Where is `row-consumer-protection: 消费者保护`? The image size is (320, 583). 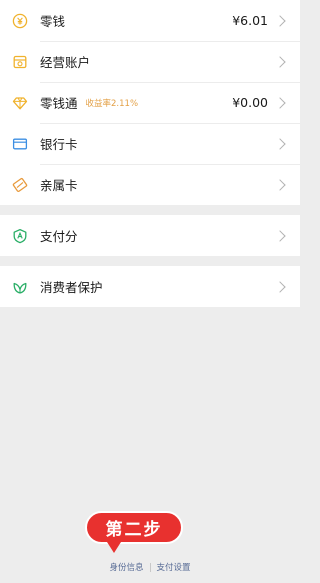 row-consumer-protection: 消费者保护 is located at coordinates (150, 286).